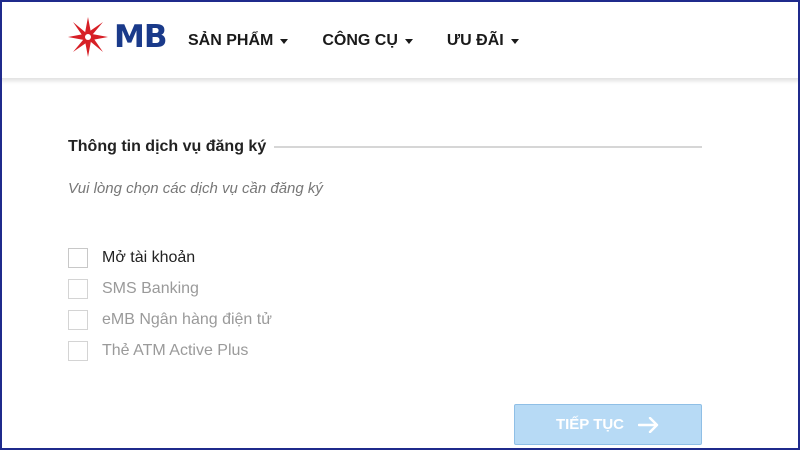 The height and width of the screenshot is (450, 800). What do you see at coordinates (488, 147) in the screenshot?
I see `section-divider` at bounding box center [488, 147].